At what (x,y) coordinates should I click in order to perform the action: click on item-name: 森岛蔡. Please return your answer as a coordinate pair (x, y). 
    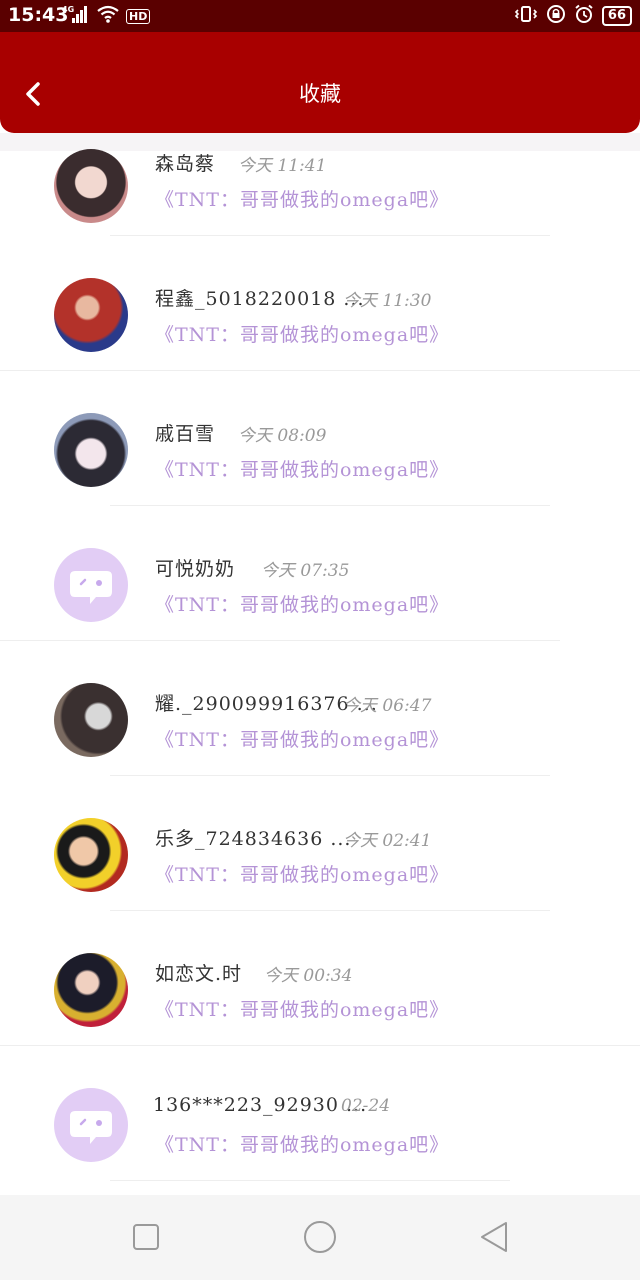
    Looking at the image, I should click on (185, 164).